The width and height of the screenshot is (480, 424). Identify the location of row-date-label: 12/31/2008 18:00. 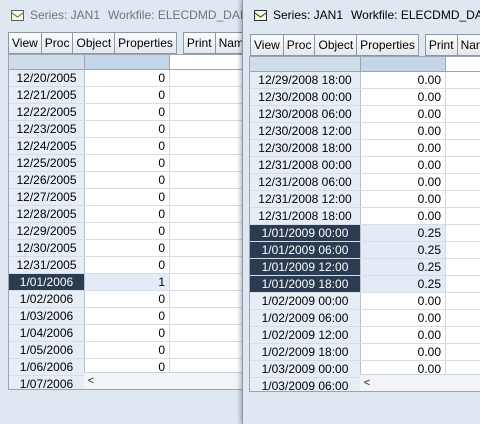
(305, 216).